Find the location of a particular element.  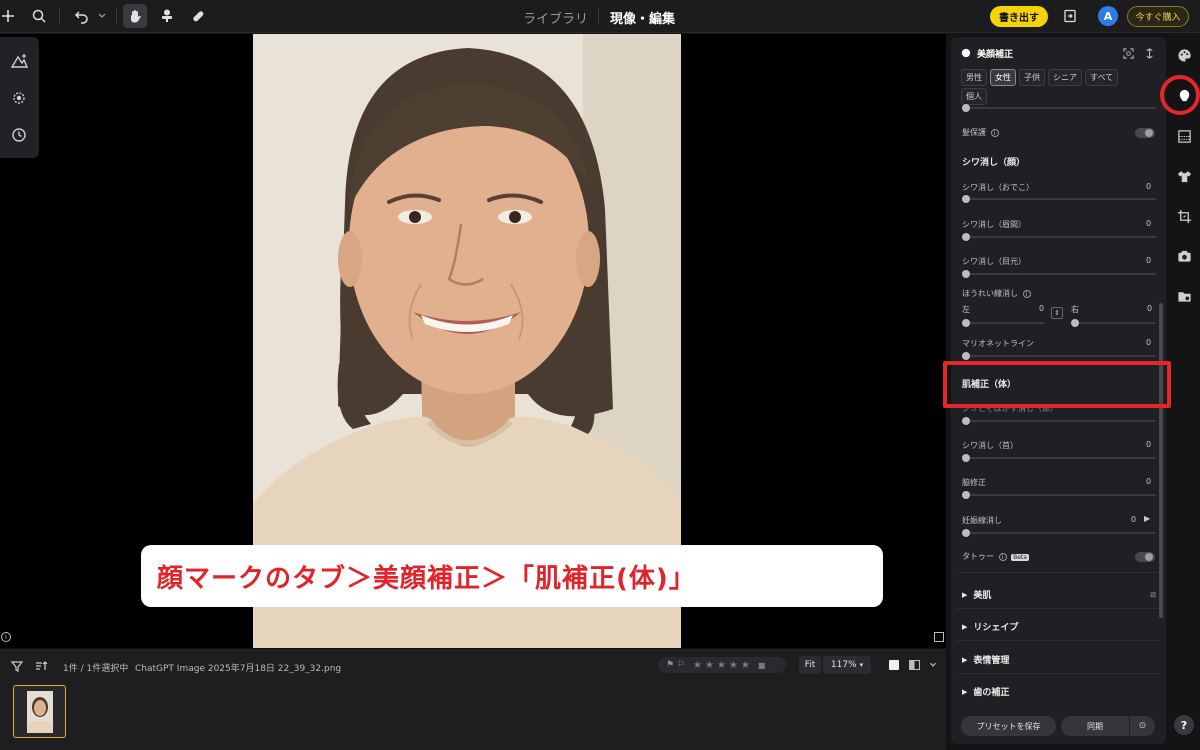

tab-library: ライブラリ is located at coordinates (555, 17).